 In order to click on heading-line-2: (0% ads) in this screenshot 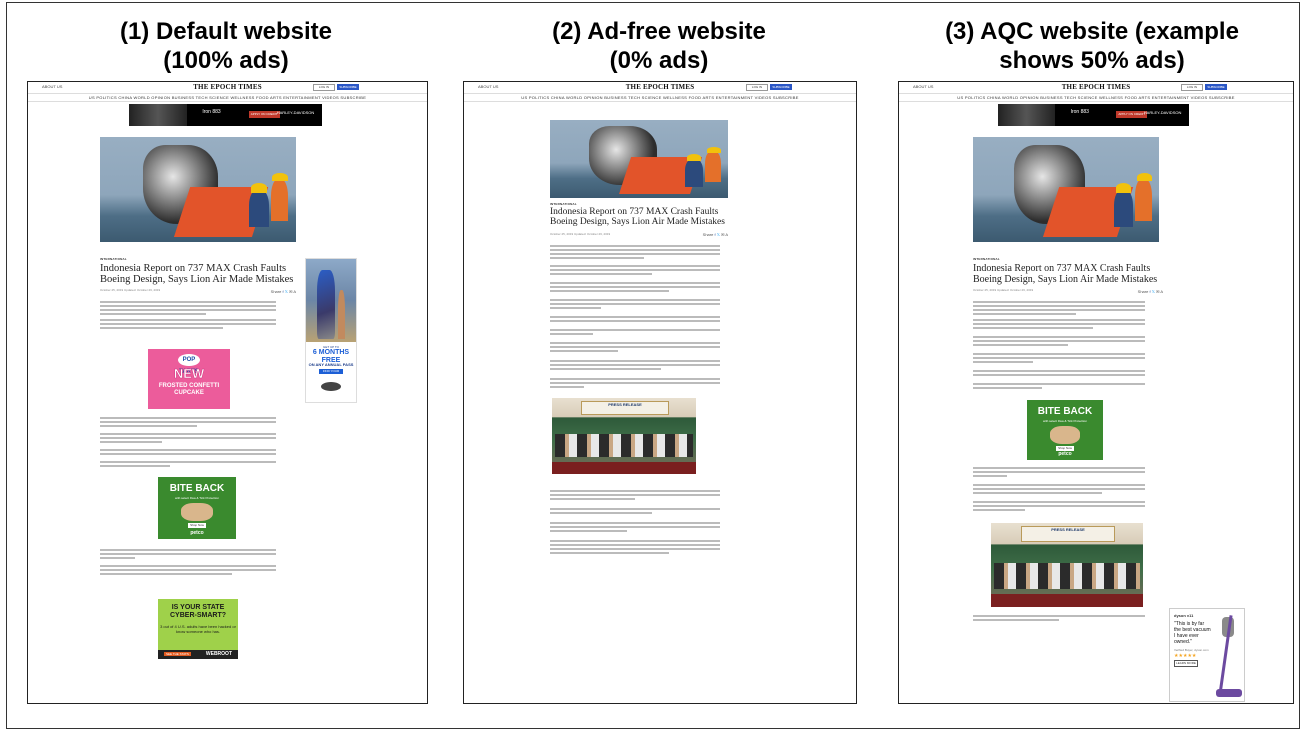, I will do `click(659, 60)`.